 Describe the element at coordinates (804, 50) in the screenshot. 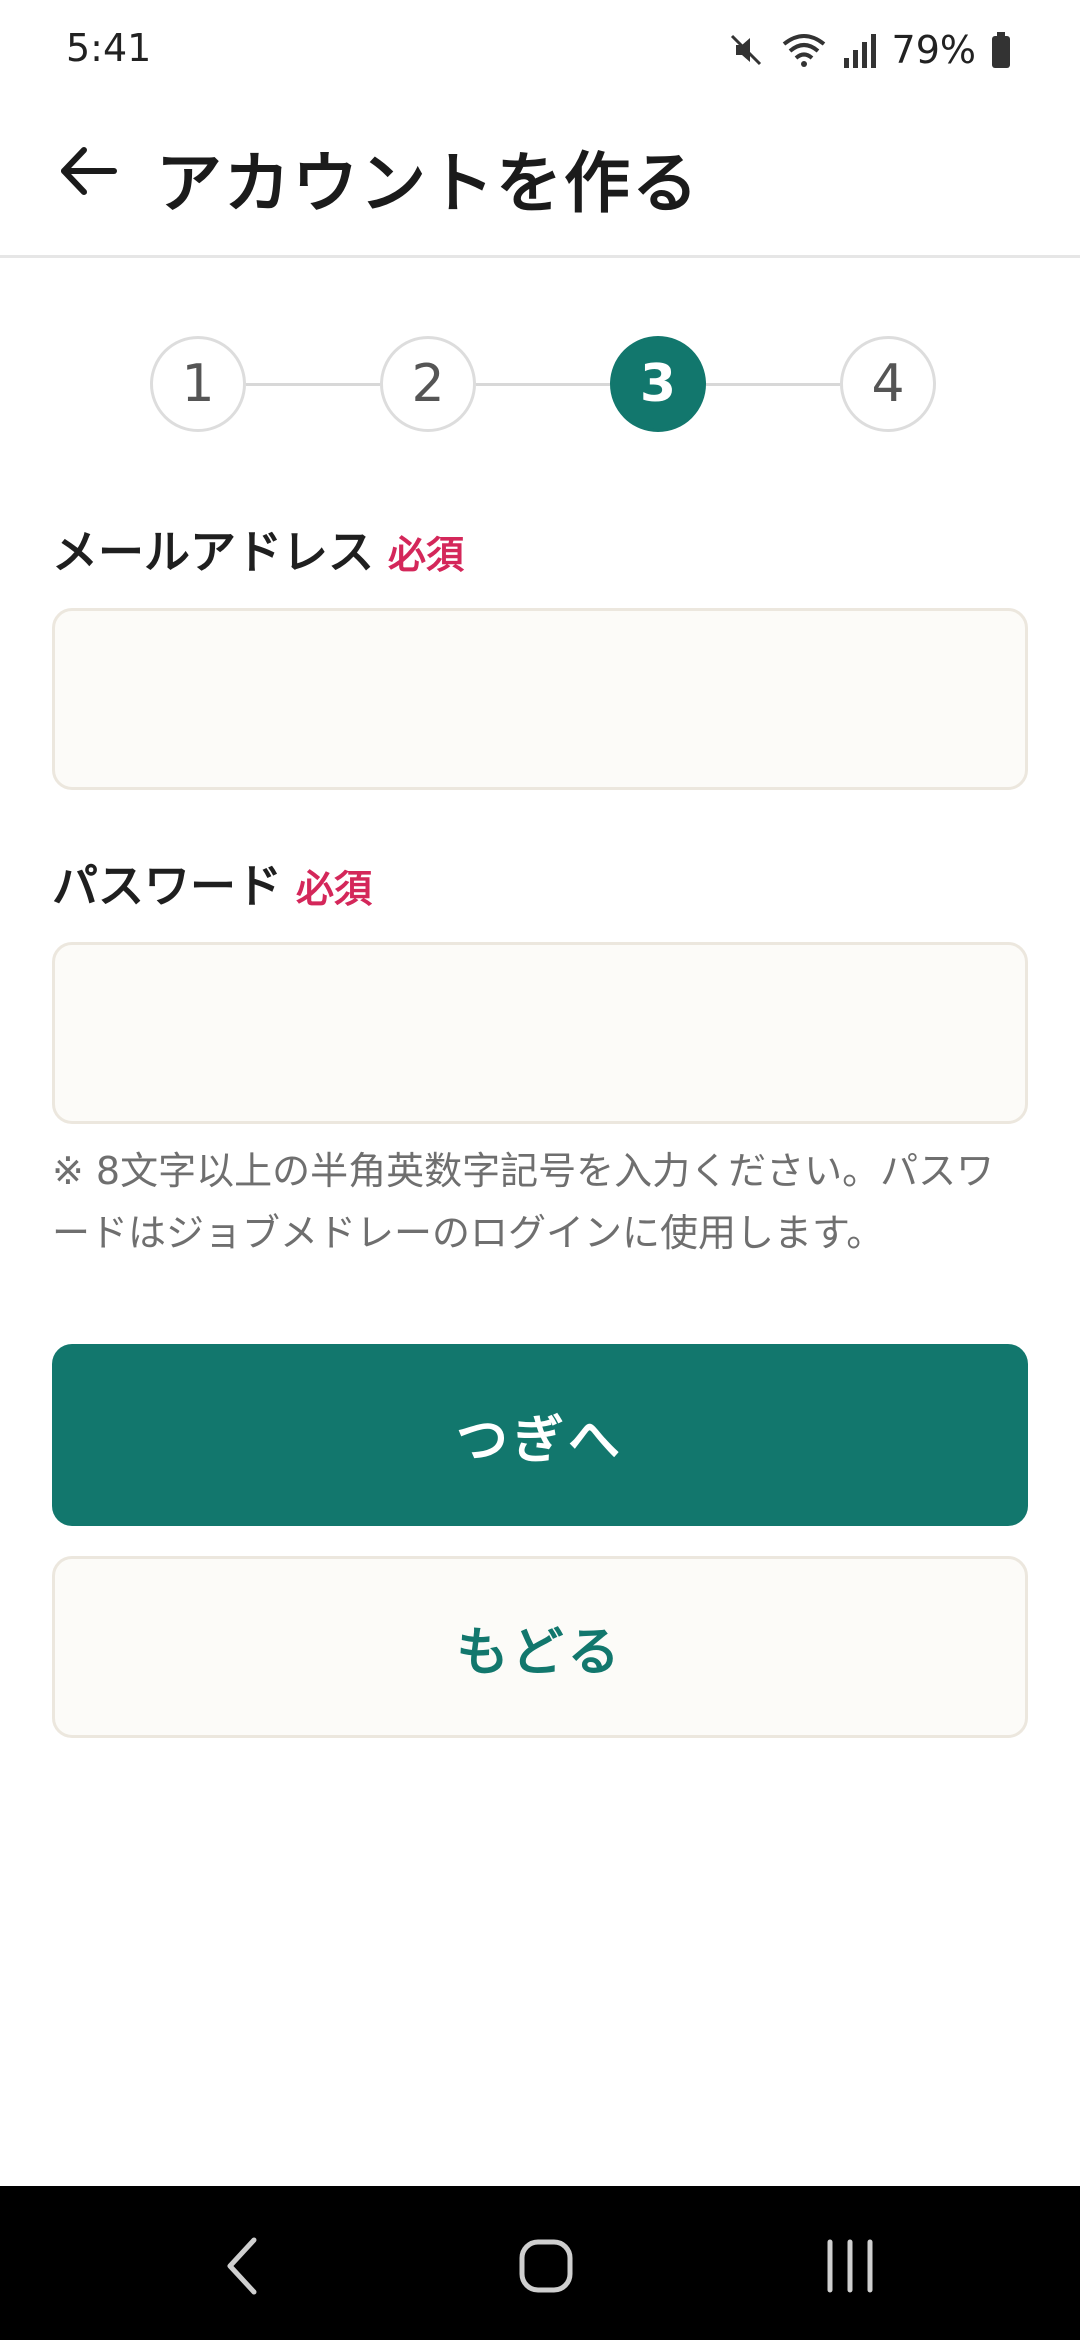

I see `wifi-icon` at that location.